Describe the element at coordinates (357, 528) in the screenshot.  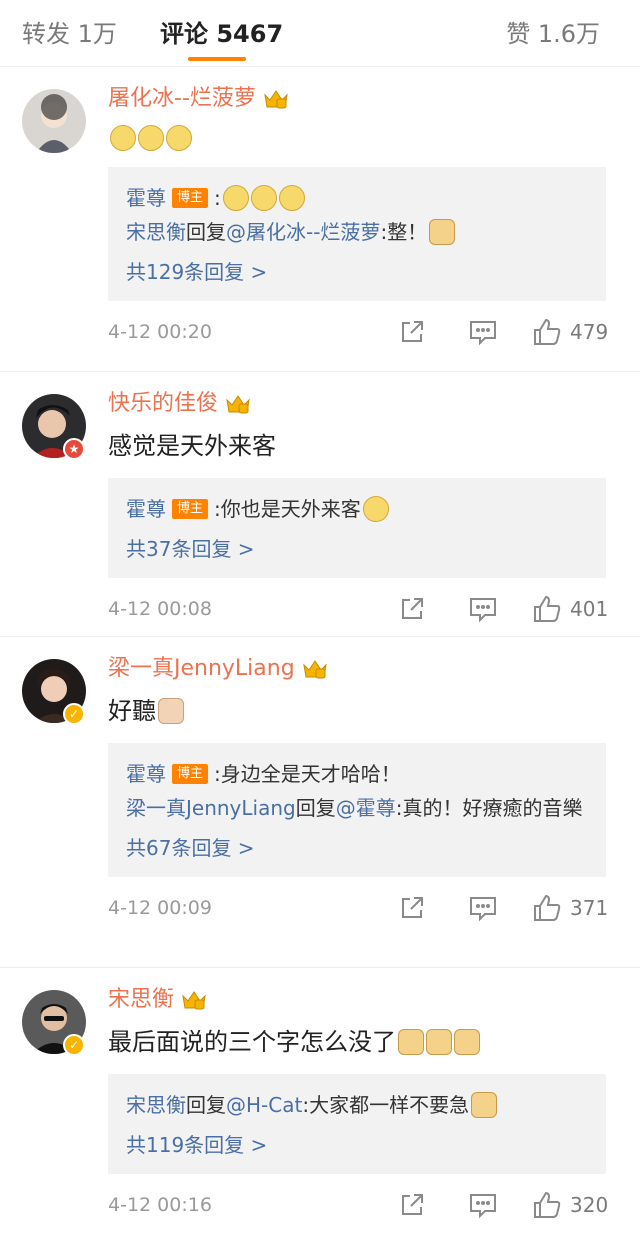
I see `reply-box: 霍尊 博主 : 你也是天外来客 共37条回复 >` at that location.